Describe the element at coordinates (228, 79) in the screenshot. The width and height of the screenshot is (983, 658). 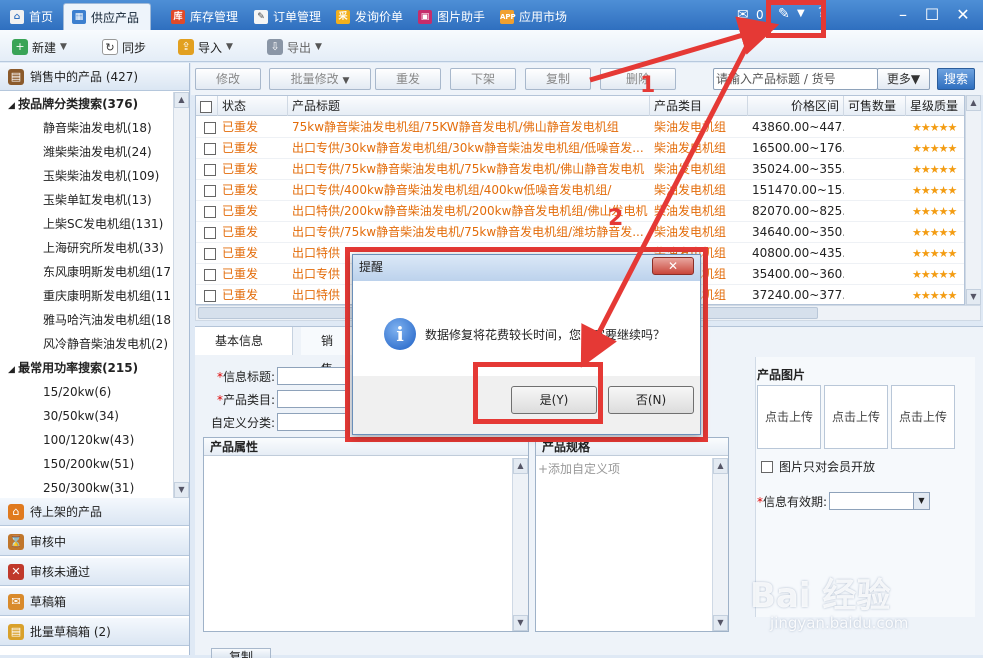
I see `modify-button: 修改` at that location.